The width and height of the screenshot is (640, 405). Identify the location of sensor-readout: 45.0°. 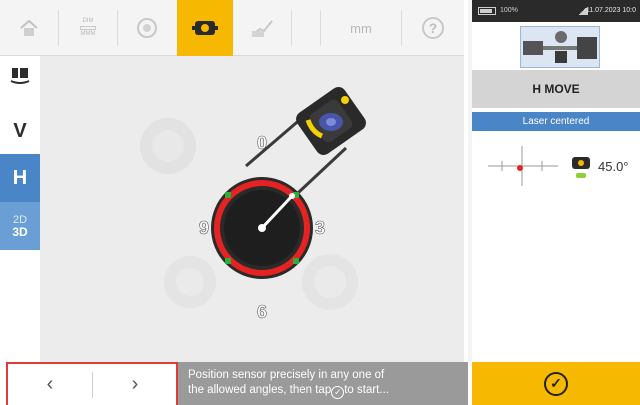
(556, 181).